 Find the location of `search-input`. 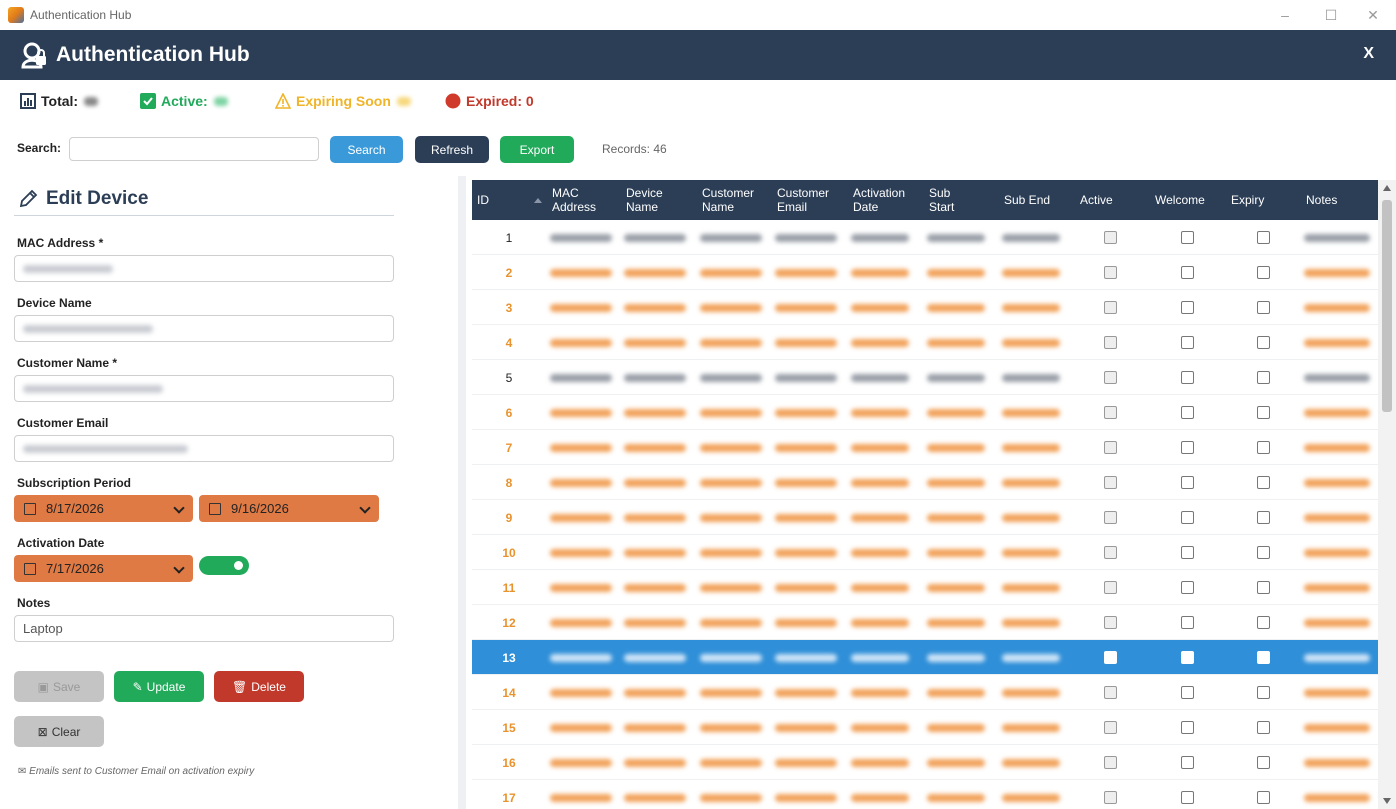

search-input is located at coordinates (194, 149).